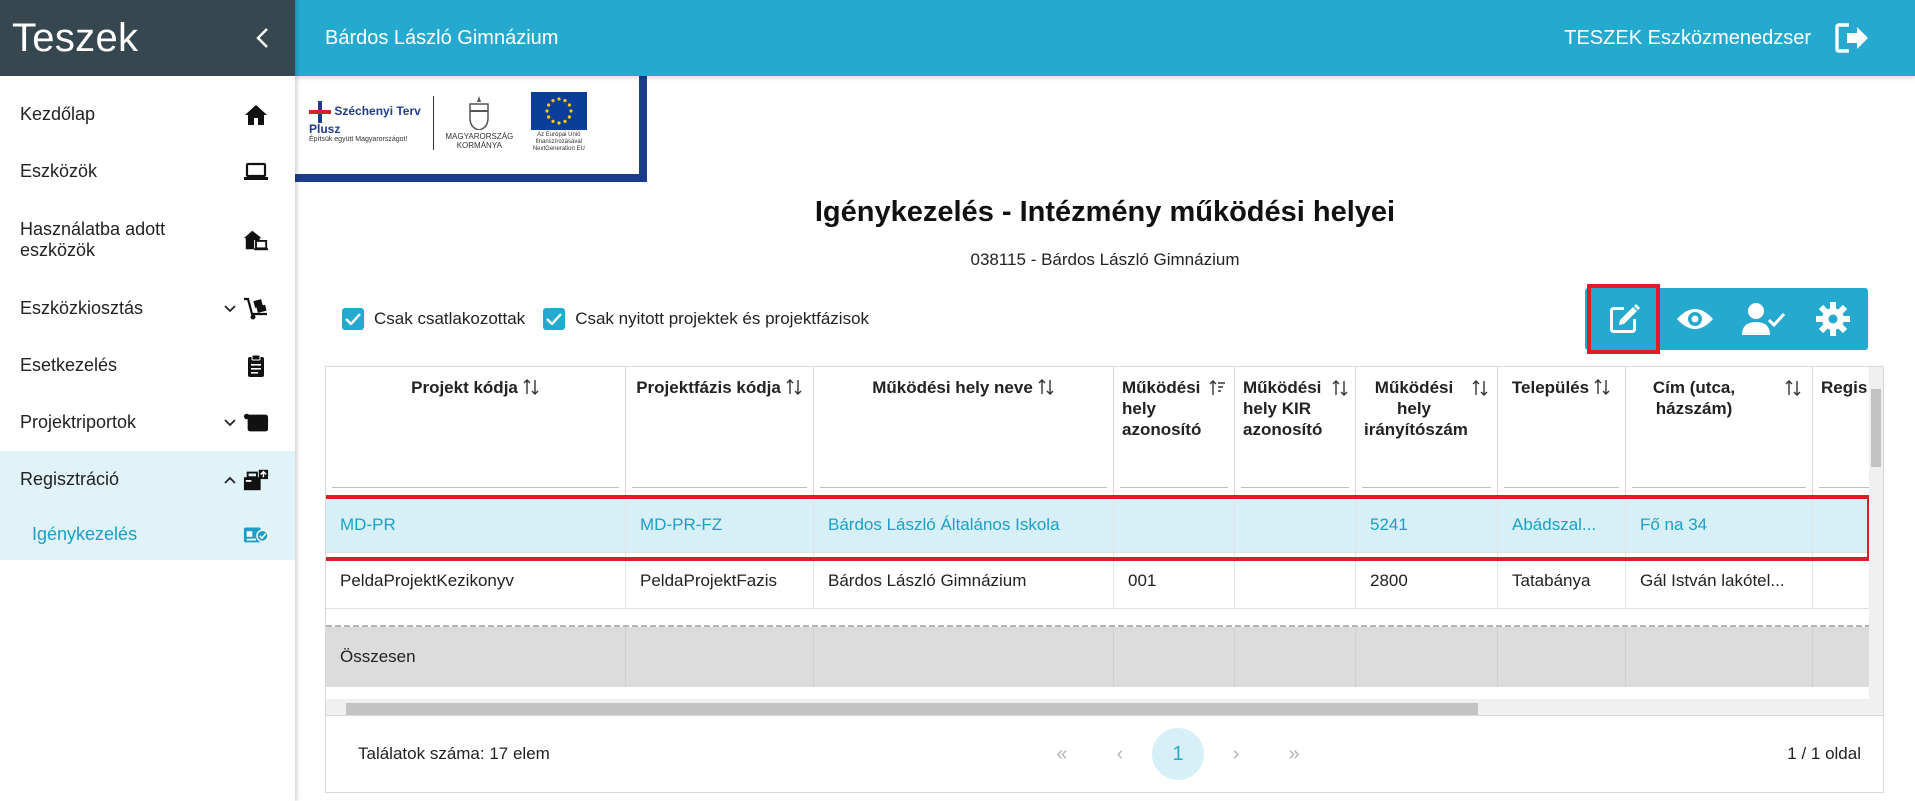 This screenshot has width=1915, height=801. I want to click on sidebar-item-hasznalatba-adott: Használatba adott eszközök, so click(147, 240).